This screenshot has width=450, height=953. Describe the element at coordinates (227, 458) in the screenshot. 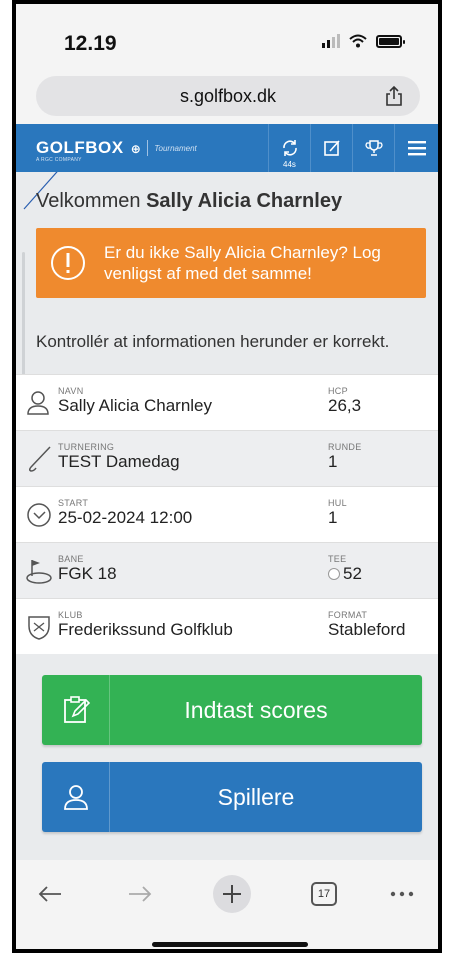

I see `info-row-tournament: TURNERING TEST Damedag RUNDE 1` at that location.